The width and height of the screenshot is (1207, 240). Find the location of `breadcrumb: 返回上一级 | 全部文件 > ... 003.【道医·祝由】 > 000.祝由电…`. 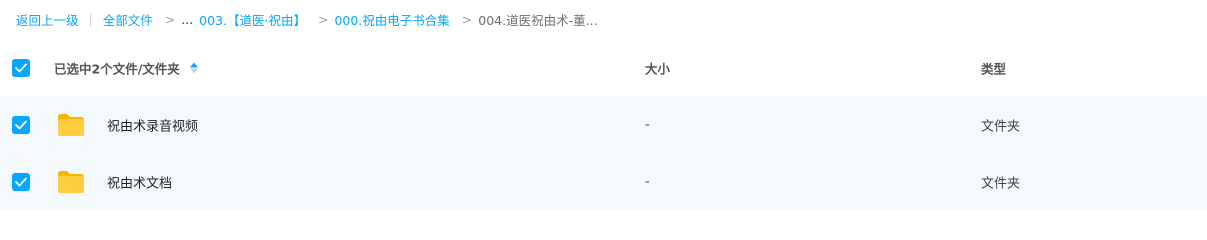

breadcrumb: 返回上一级 | 全部文件 > ... 003.【道医·祝由】 > 000.祝由电… is located at coordinates (307, 19).